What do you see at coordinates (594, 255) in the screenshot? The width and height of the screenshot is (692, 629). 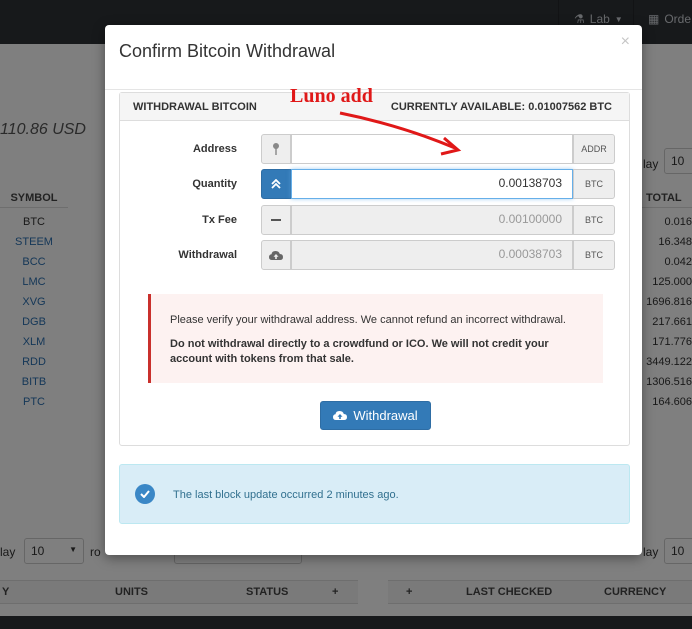 I see `withdrawal-unit: BTC` at bounding box center [594, 255].